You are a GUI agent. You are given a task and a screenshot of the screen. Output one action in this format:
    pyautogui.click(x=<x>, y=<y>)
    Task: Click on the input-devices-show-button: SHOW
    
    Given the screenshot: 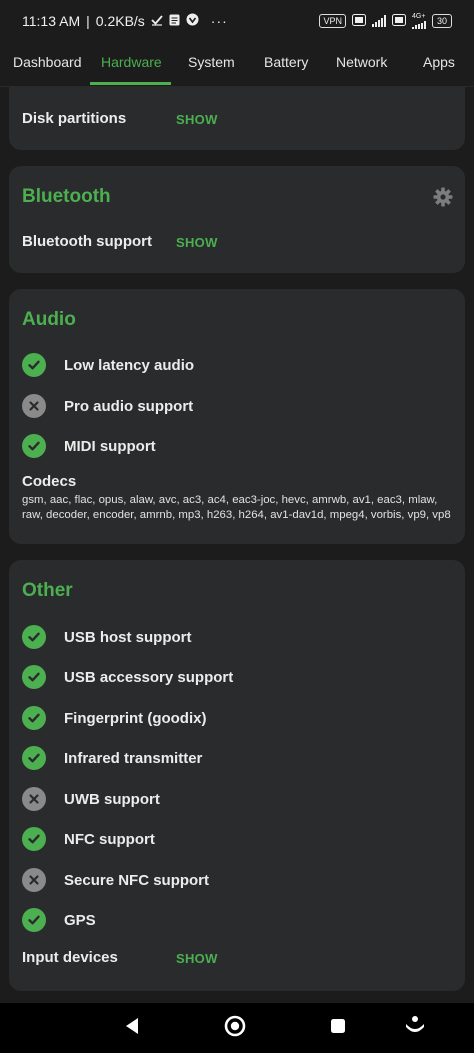 What is the action you would take?
    pyautogui.click(x=197, y=958)
    